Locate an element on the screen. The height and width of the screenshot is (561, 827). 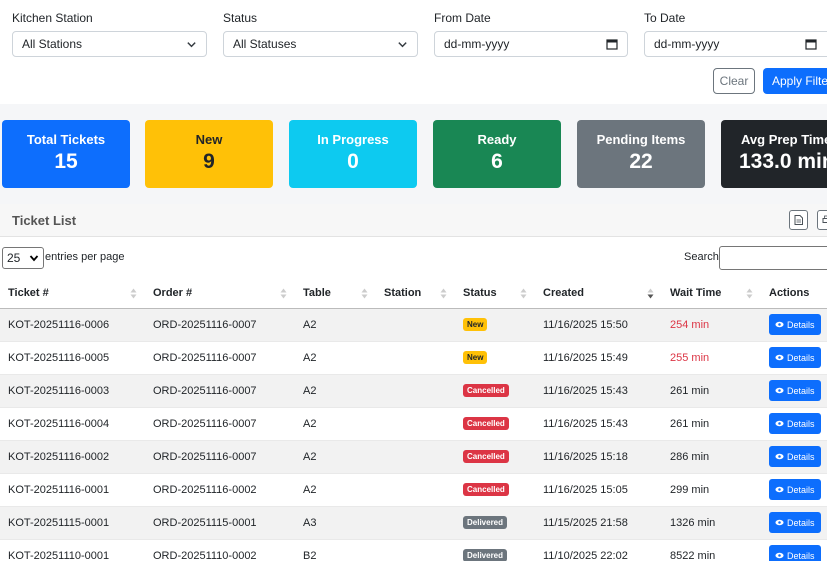
order-number-cell: ORD-20251116-0002 is located at coordinates (220, 490).